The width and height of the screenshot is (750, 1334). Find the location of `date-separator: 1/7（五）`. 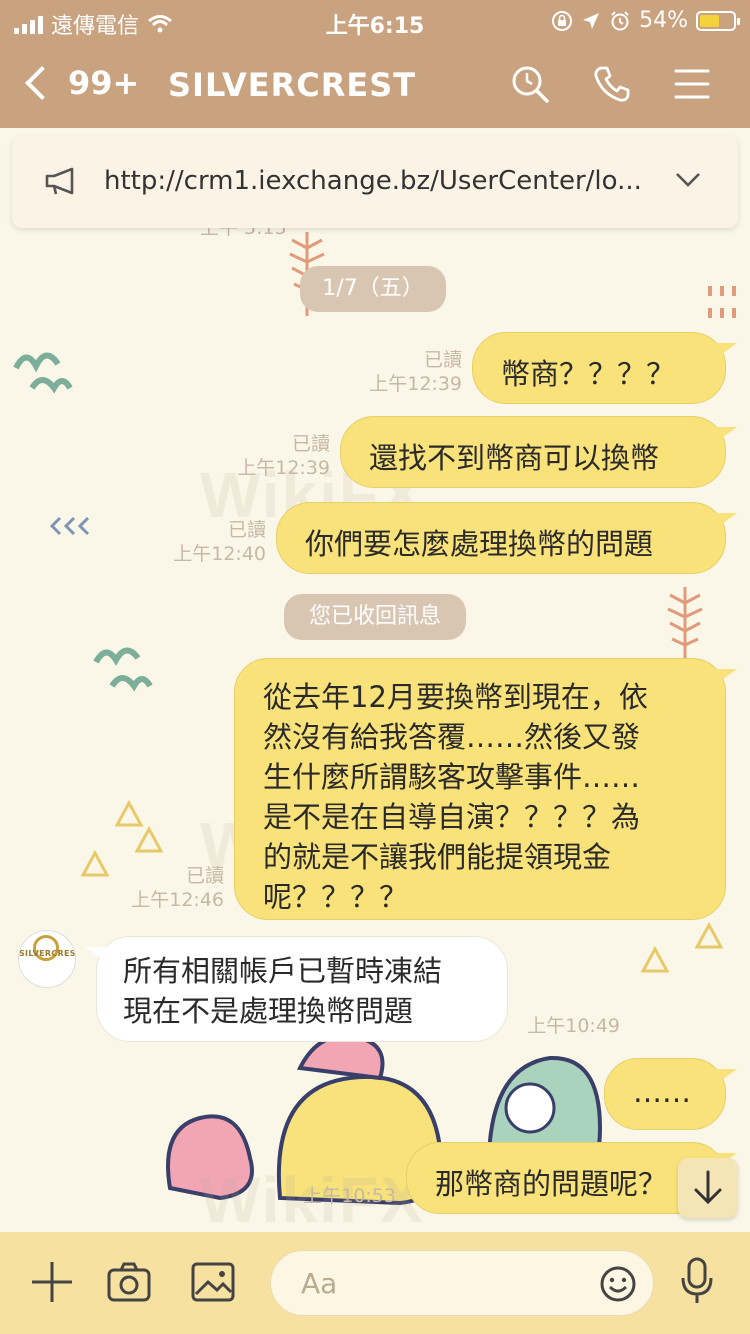

date-separator: 1/7（五） is located at coordinates (373, 289).